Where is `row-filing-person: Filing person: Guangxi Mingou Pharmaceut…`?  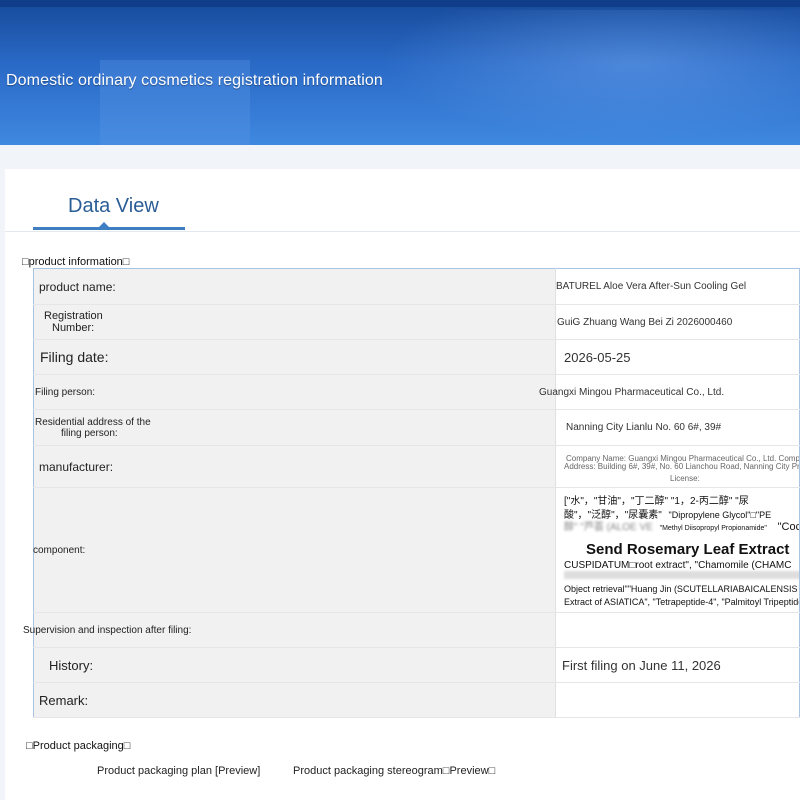 row-filing-person: Filing person: Guangxi Mingou Pharmaceut… is located at coordinates (416, 392).